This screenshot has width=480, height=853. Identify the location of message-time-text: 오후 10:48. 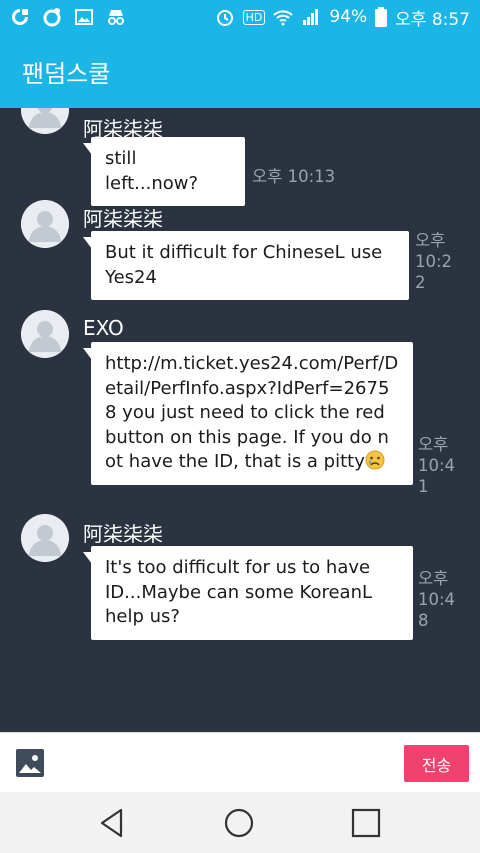
(437, 599).